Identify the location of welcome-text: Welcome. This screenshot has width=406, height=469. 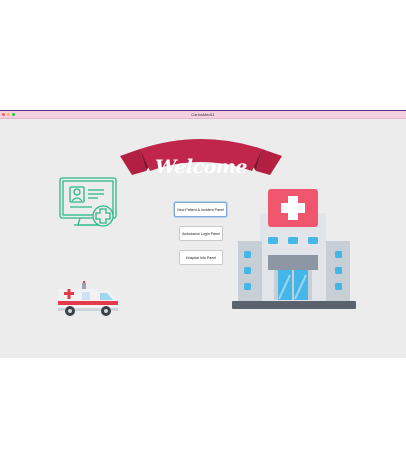
(201, 167).